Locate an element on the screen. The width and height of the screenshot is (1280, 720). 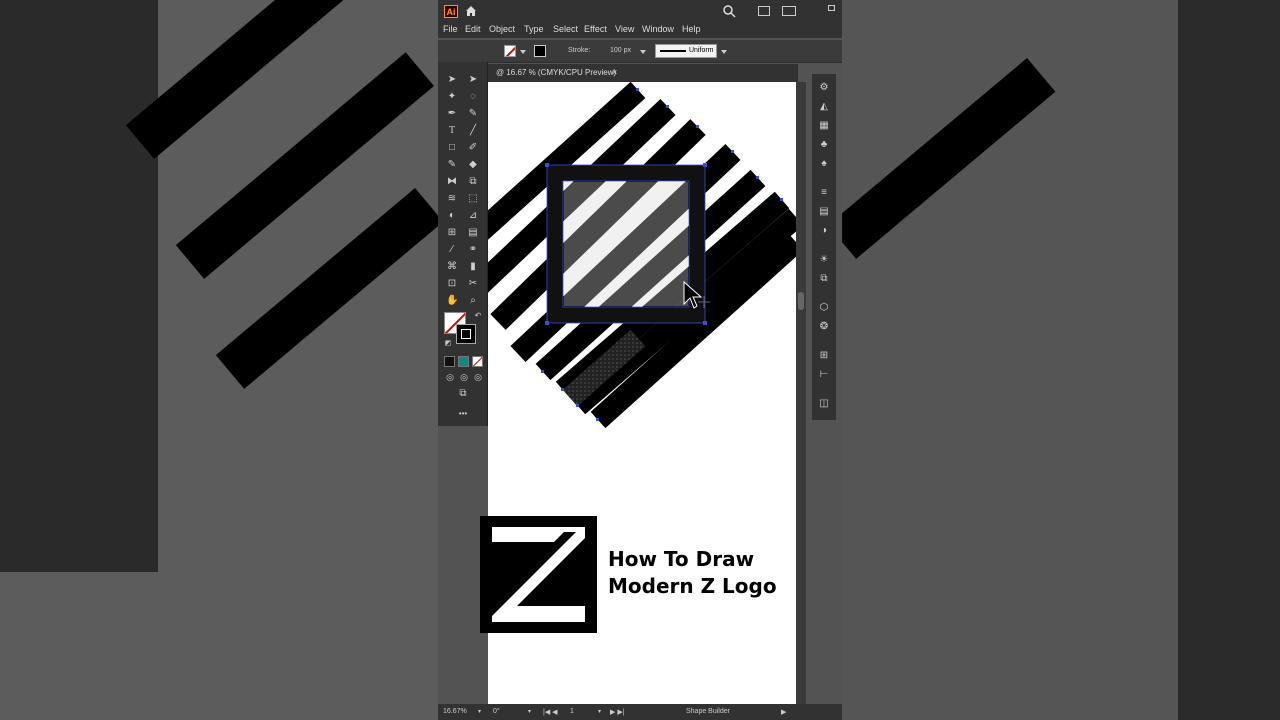
document-tab: @ 16.67 % (CMYK/CPU Preview) is located at coordinates (556, 72).